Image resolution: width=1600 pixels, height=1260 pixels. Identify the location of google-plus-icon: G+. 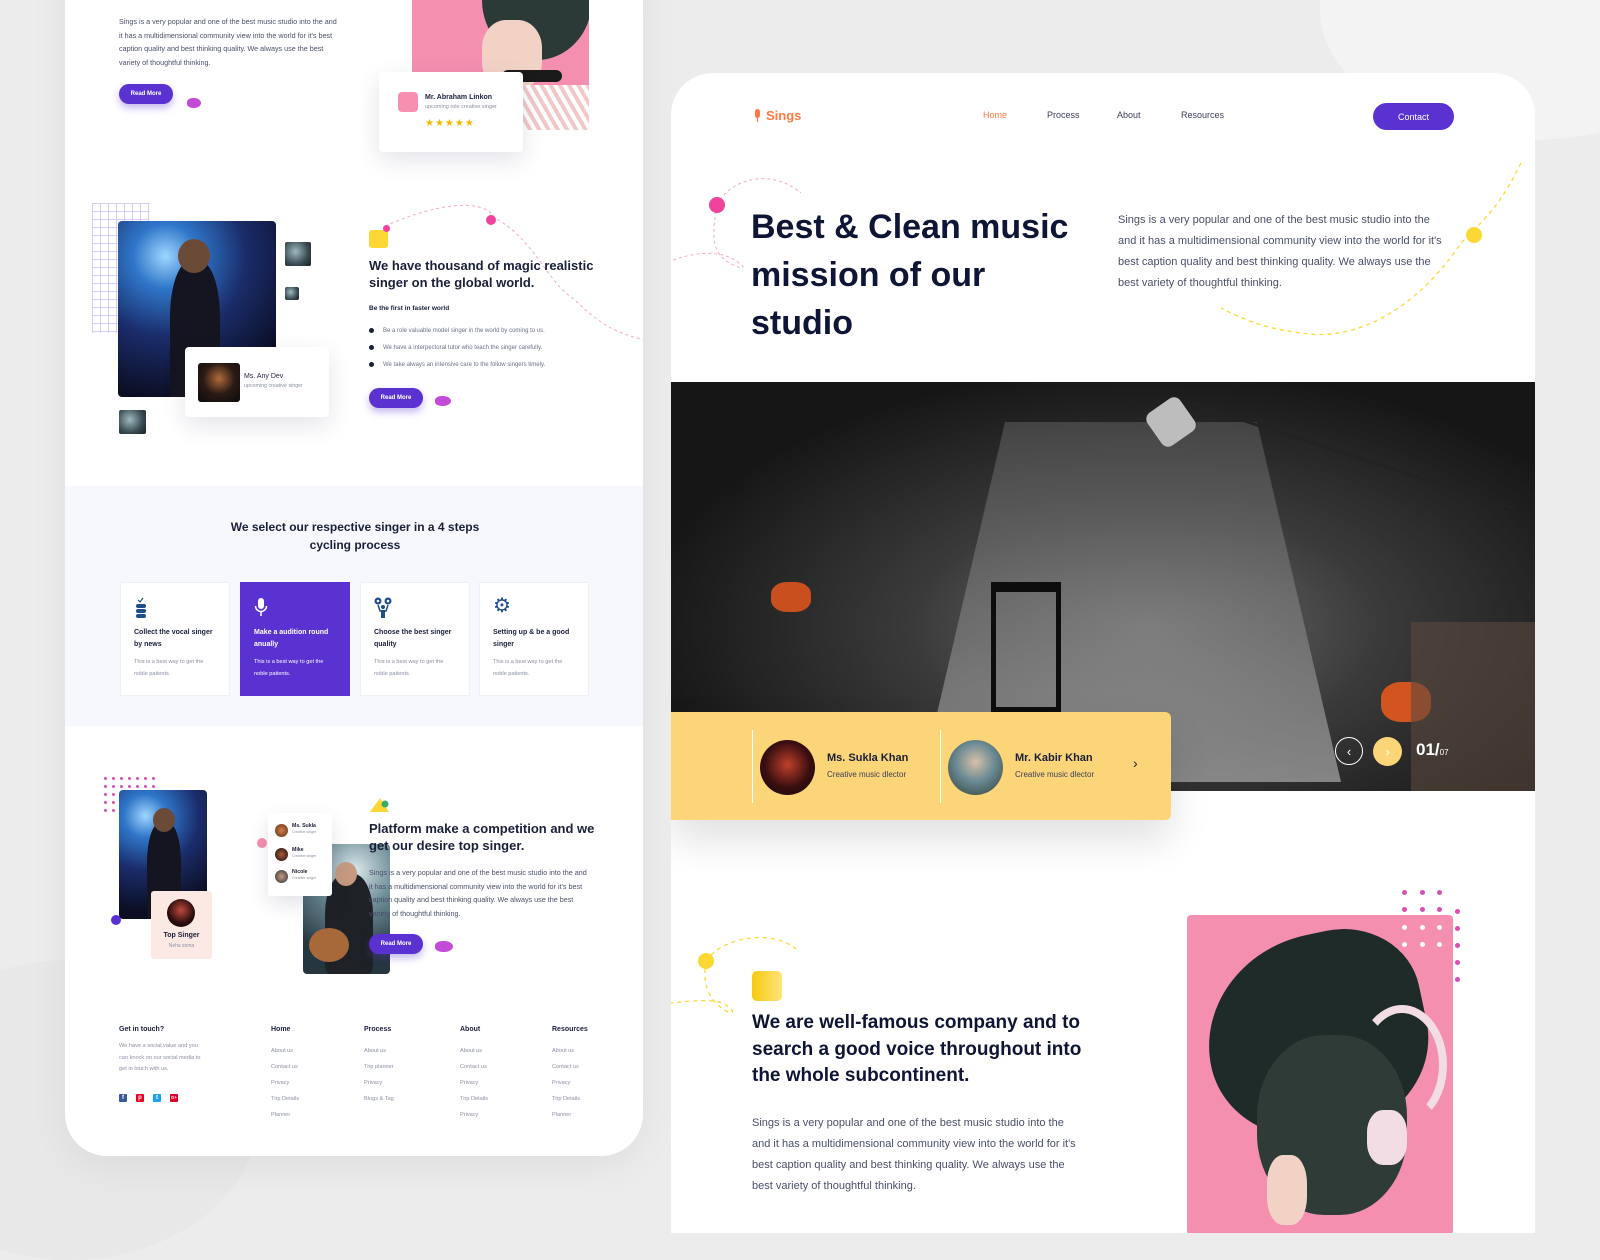
(174, 1098).